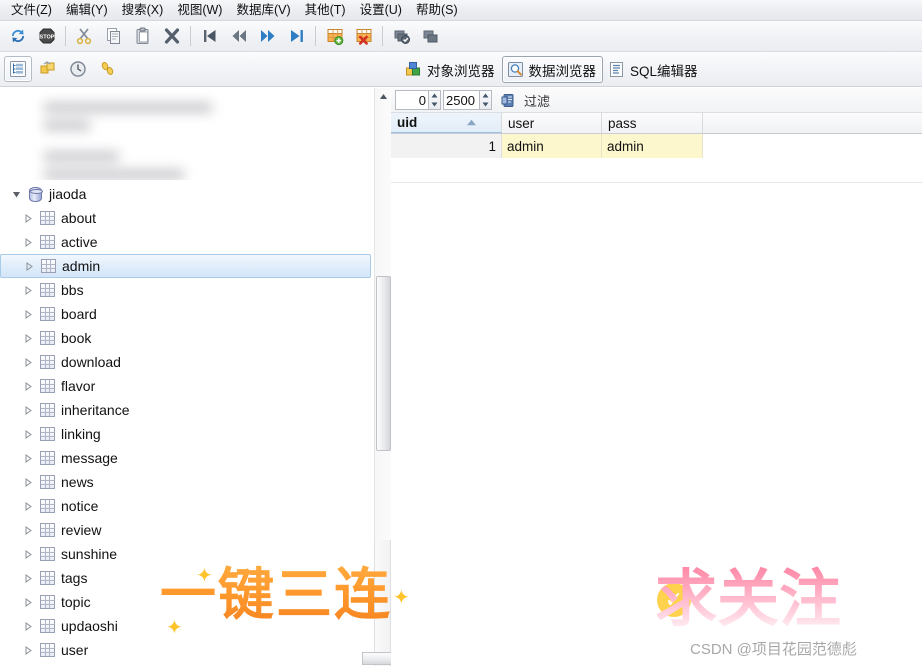 This screenshot has height=666, width=922. What do you see at coordinates (437, 10) in the screenshot?
I see `menu-help: 帮助(S)` at bounding box center [437, 10].